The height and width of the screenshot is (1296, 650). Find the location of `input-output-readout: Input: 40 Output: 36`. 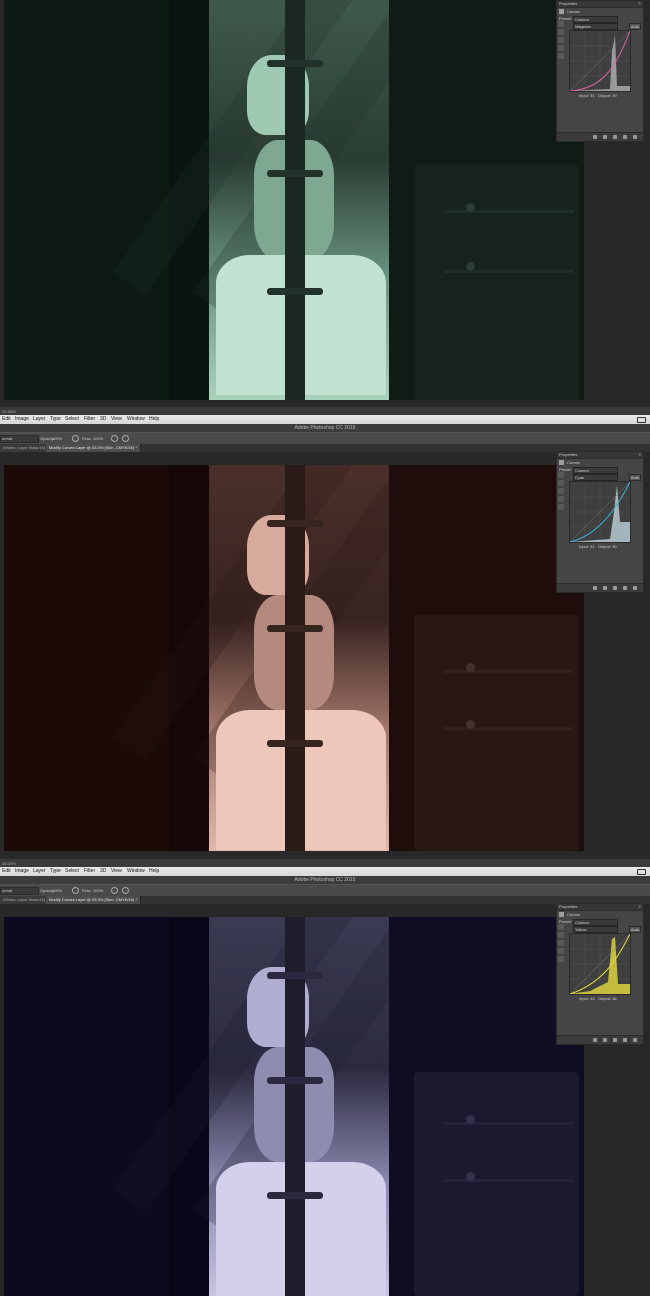

input-output-readout: Input: 40 Output: 36 is located at coordinates (598, 998).